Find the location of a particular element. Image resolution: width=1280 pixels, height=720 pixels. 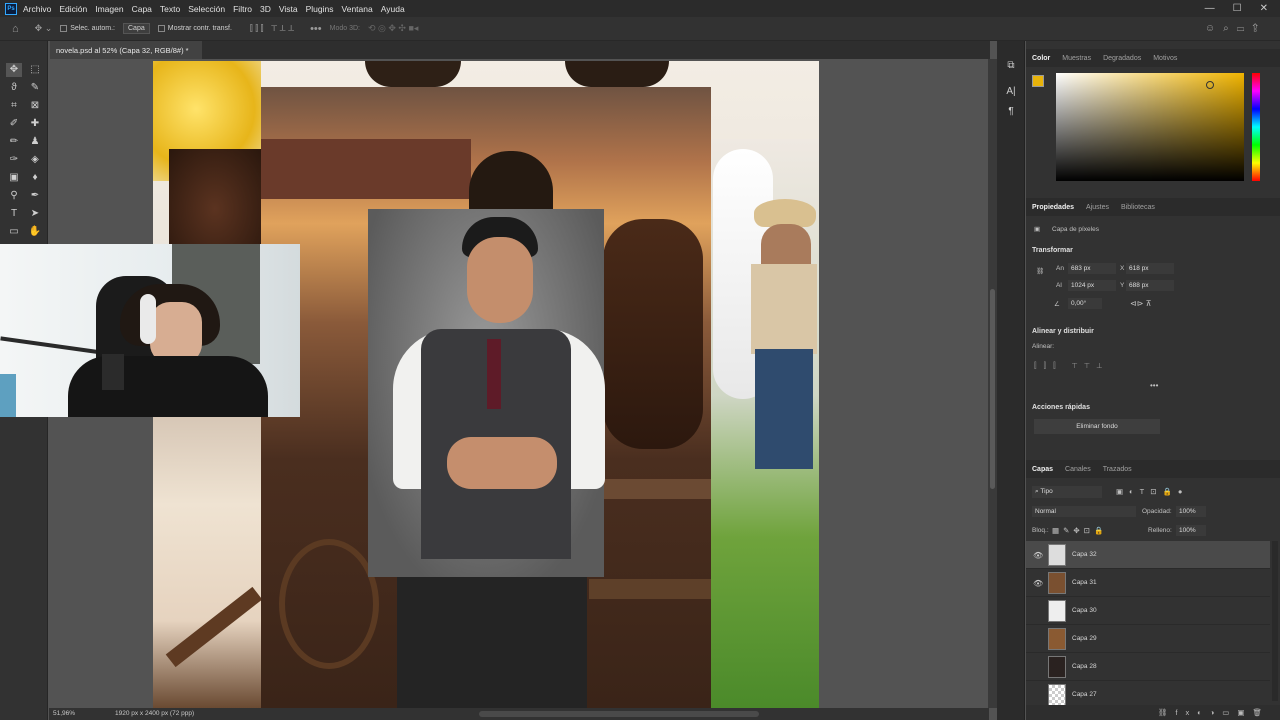

type-tool-icon: T is located at coordinates (14, 214).